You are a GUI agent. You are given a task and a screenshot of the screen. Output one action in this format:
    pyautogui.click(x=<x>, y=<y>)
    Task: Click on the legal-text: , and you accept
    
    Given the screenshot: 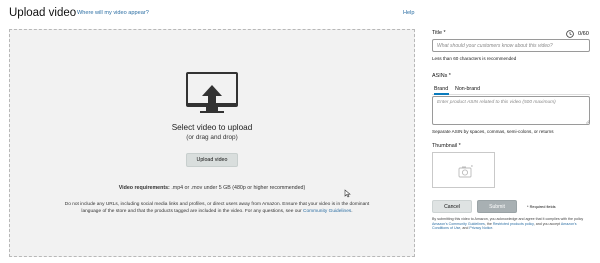 What is the action you would take?
    pyautogui.click(x=547, y=223)
    